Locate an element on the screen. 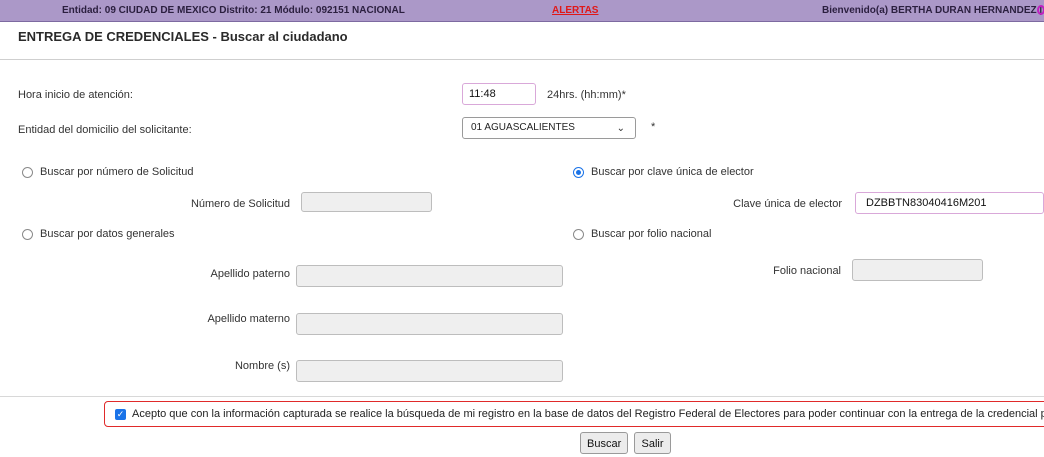 This screenshot has width=1044, height=457. search-clave-label: Buscar por clave única de elector is located at coordinates (672, 172).